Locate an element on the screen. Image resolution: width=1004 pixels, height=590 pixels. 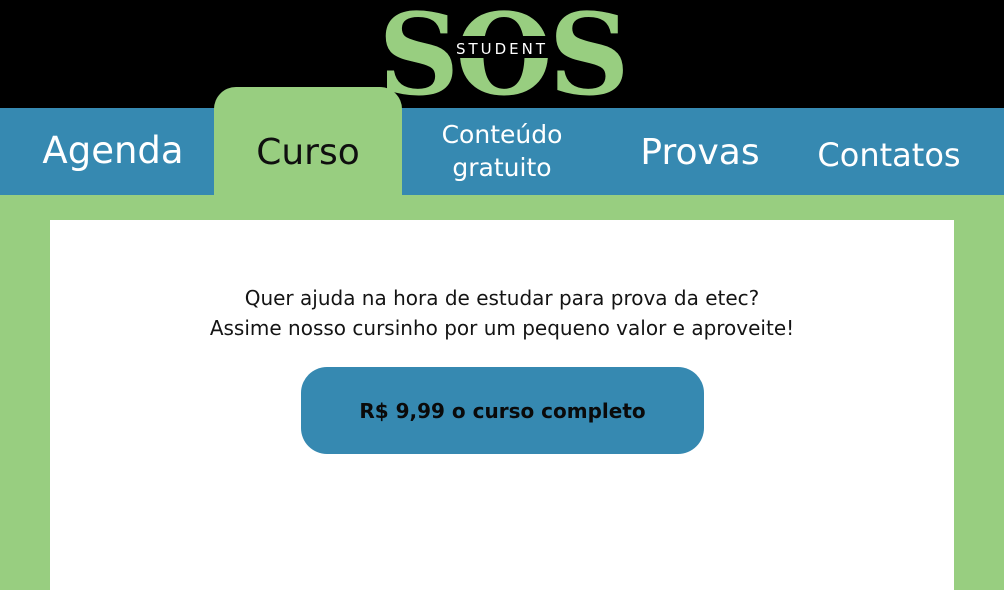
nav-tab-label: Contatos is located at coordinates (889, 154).